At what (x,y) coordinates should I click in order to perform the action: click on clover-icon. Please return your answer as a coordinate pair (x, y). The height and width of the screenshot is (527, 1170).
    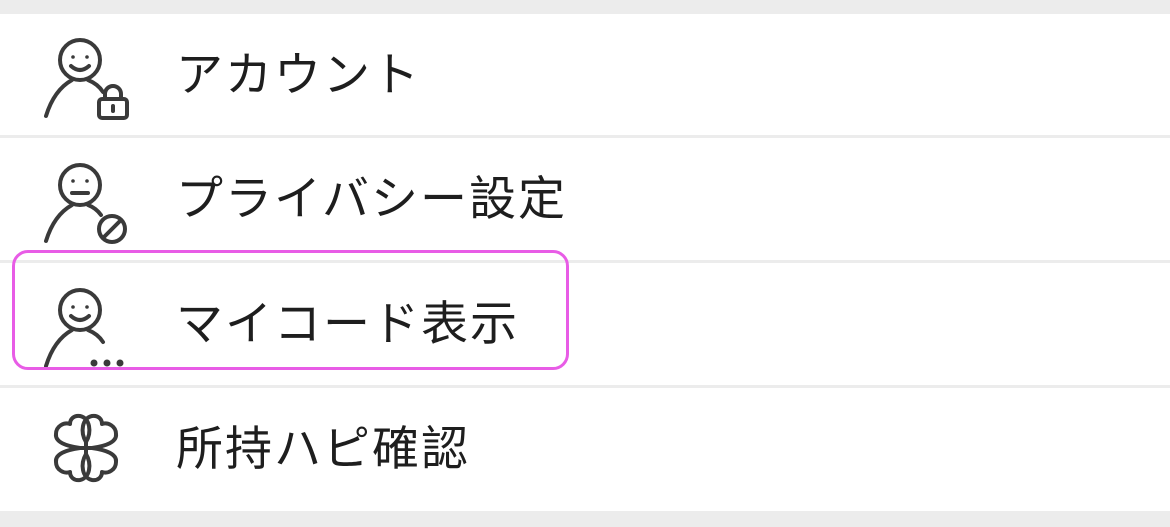
    Looking at the image, I should click on (86, 448).